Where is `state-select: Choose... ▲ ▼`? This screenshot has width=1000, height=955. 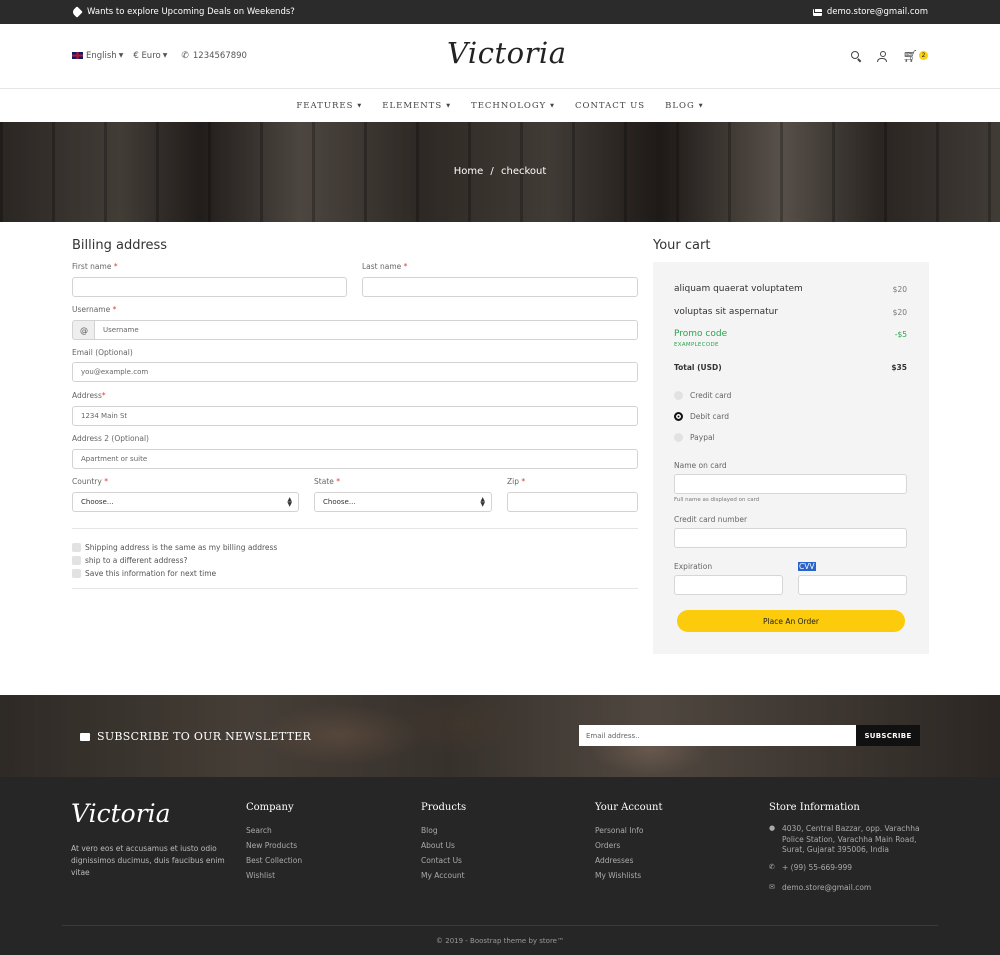 state-select: Choose... ▲ ▼ is located at coordinates (403, 502).